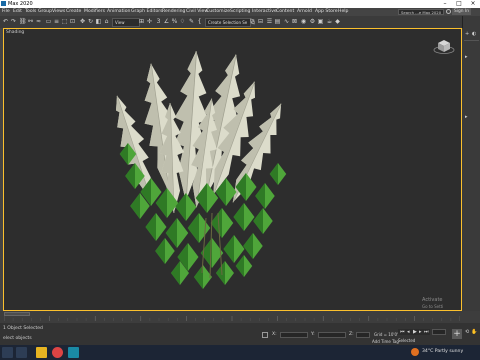 This screenshot has width=480, height=360. Describe the element at coordinates (445, 4) in the screenshot. I see `minimize-button: –` at that location.